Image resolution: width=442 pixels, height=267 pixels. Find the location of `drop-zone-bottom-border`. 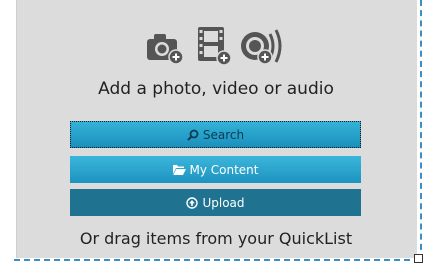

drop-zone-bottom-border is located at coordinates (217, 260).